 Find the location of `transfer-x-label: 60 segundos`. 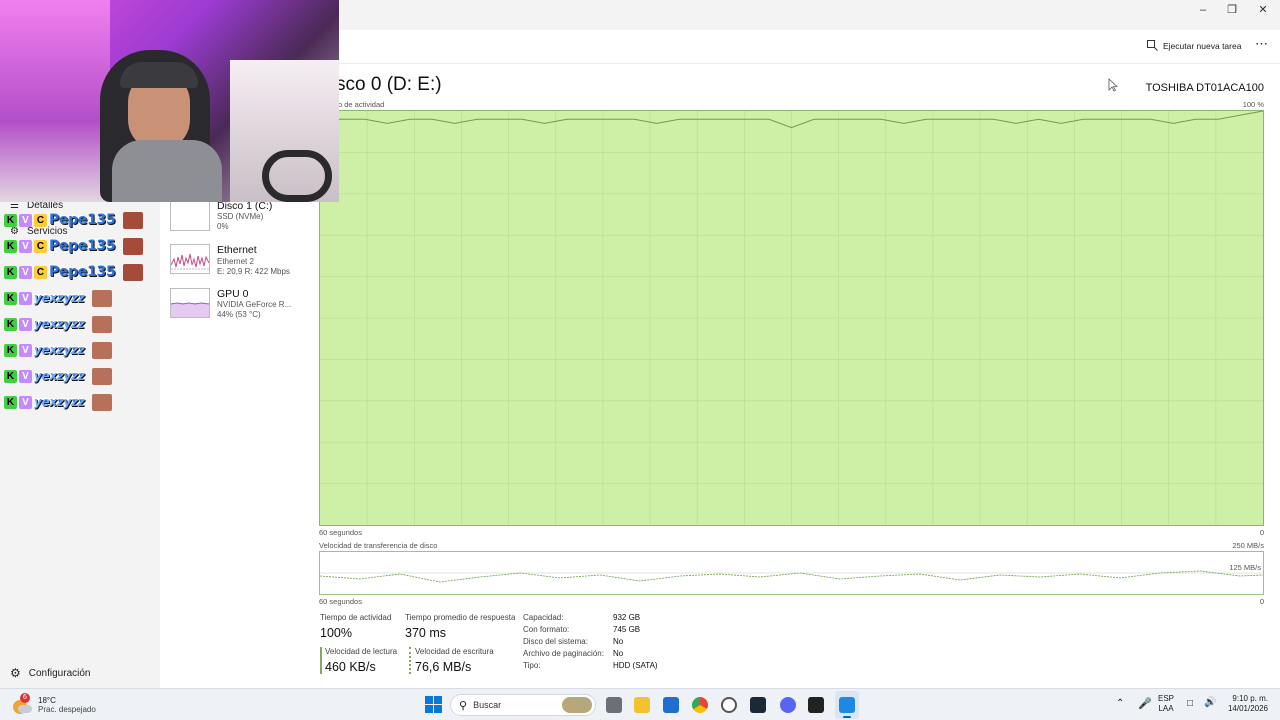

transfer-x-label: 60 segundos is located at coordinates (340, 601).